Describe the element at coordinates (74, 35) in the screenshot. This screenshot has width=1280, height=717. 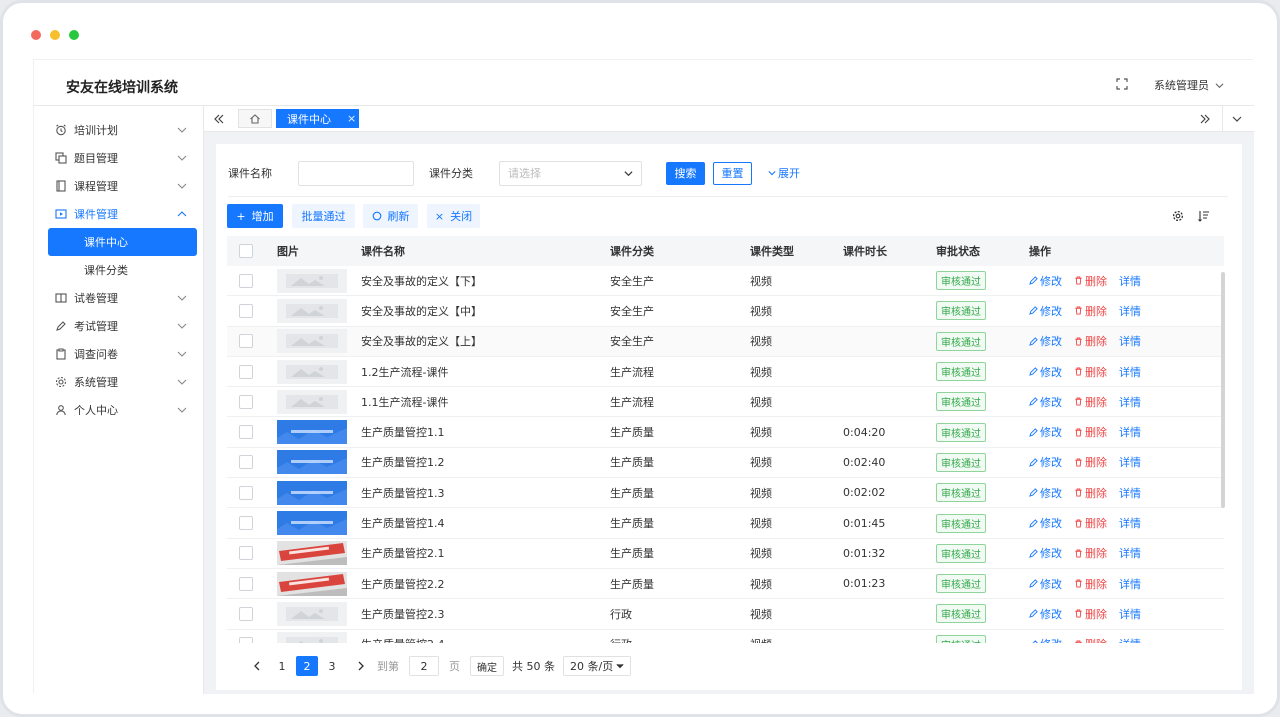
I see `maximize-window-dot` at that location.